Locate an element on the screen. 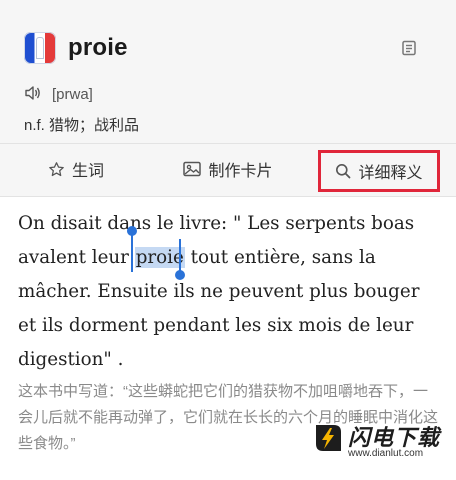  image-card-icon is located at coordinates (192, 169).